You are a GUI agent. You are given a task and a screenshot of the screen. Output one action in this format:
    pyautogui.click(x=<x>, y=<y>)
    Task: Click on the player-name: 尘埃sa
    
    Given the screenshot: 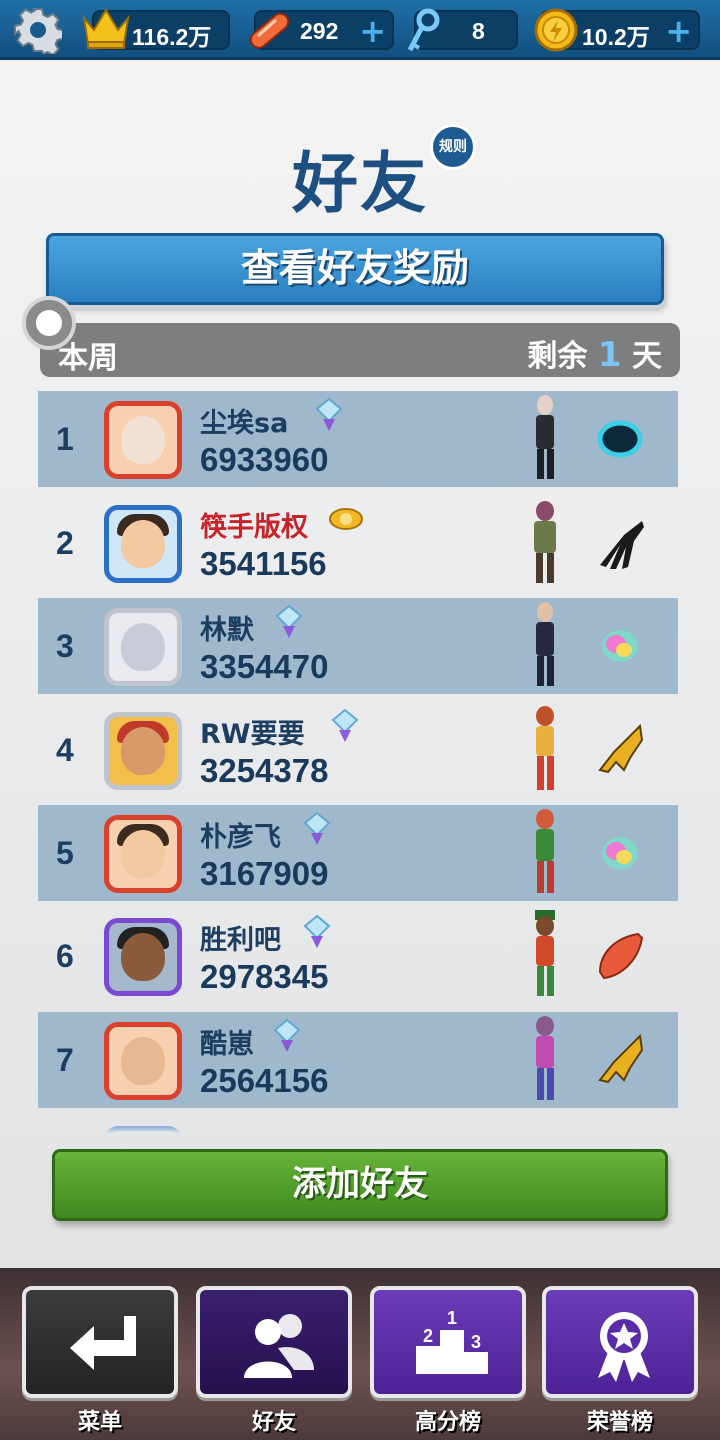 What is the action you would take?
    pyautogui.click(x=244, y=423)
    